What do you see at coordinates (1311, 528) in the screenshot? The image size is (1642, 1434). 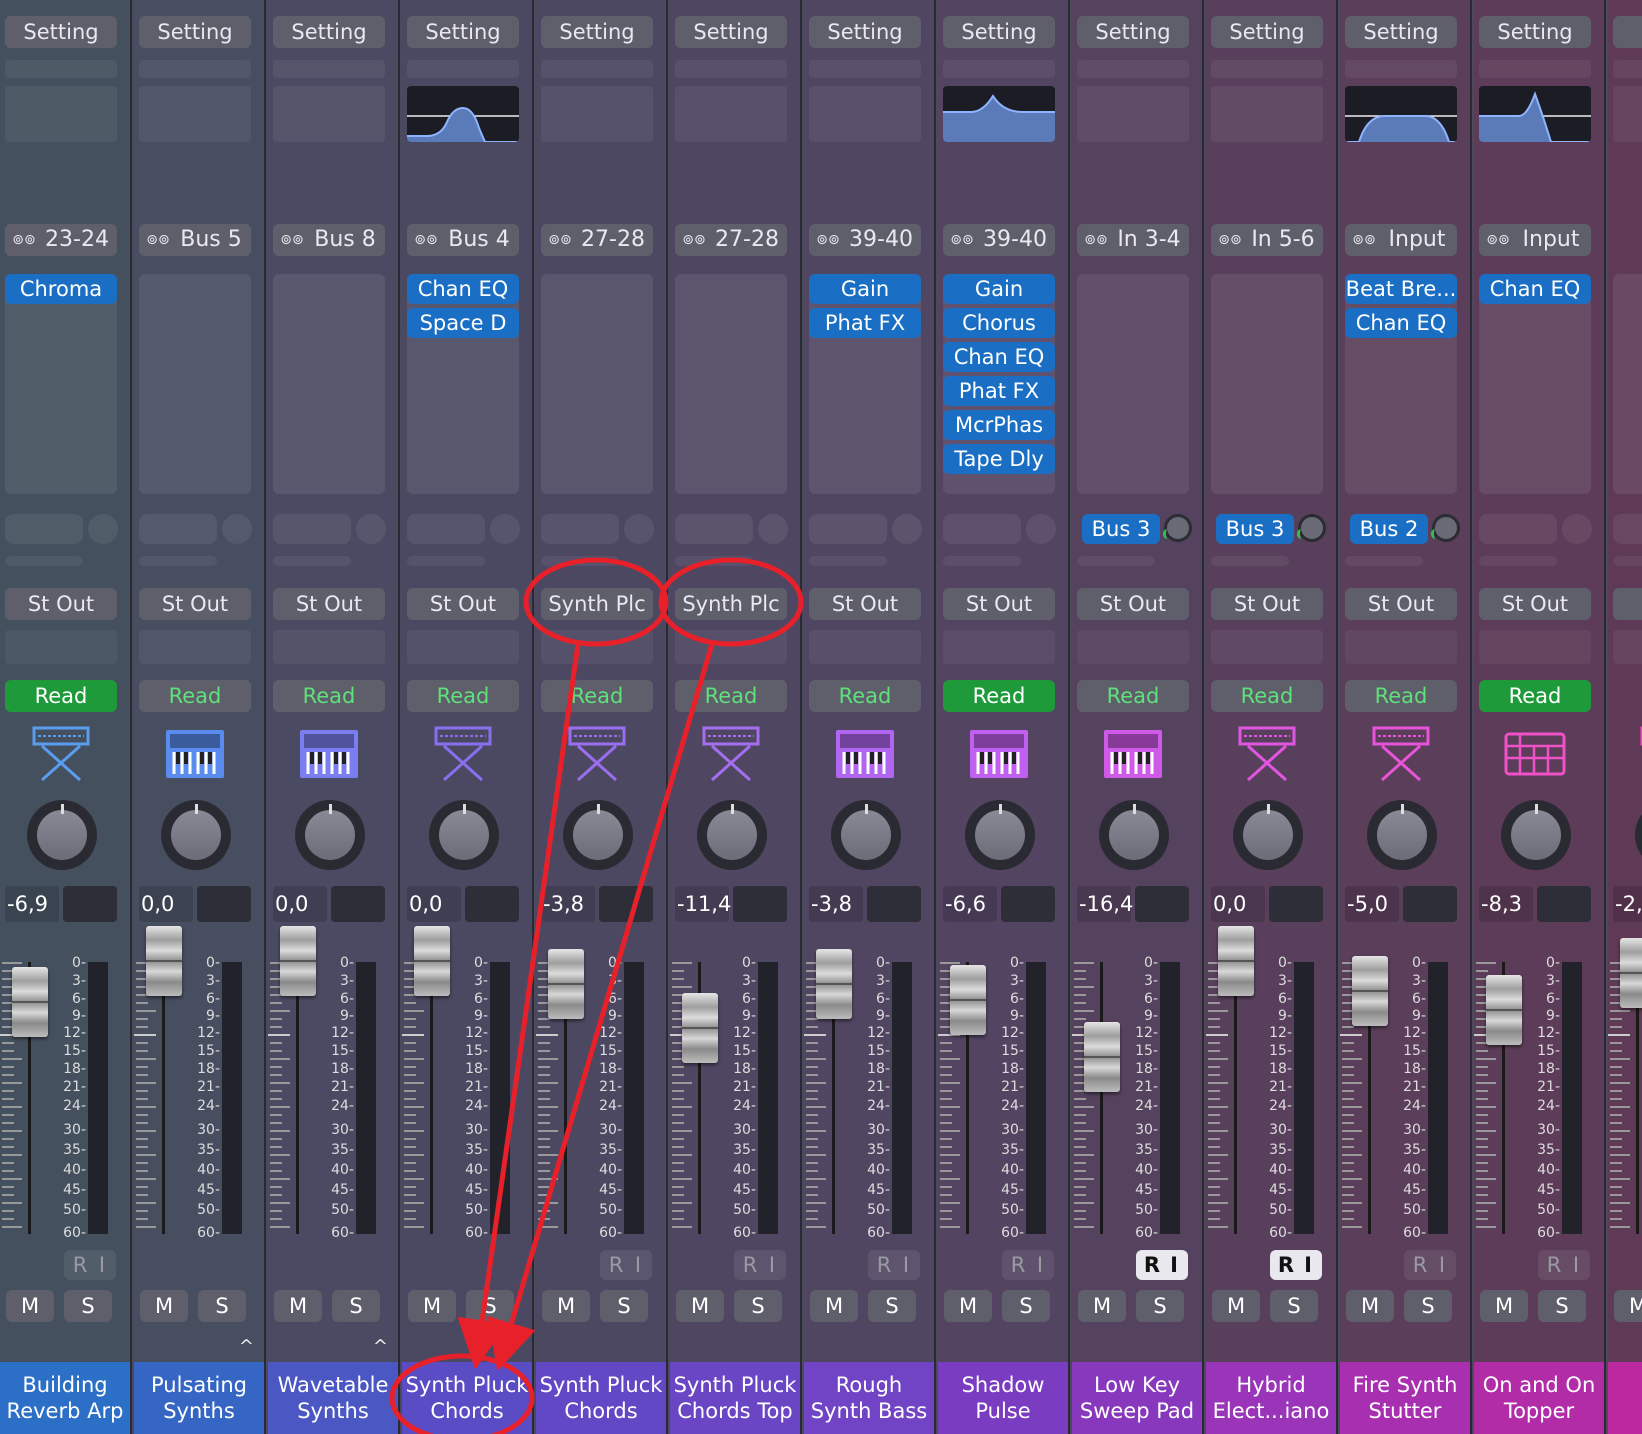 I see `send-level-knob` at bounding box center [1311, 528].